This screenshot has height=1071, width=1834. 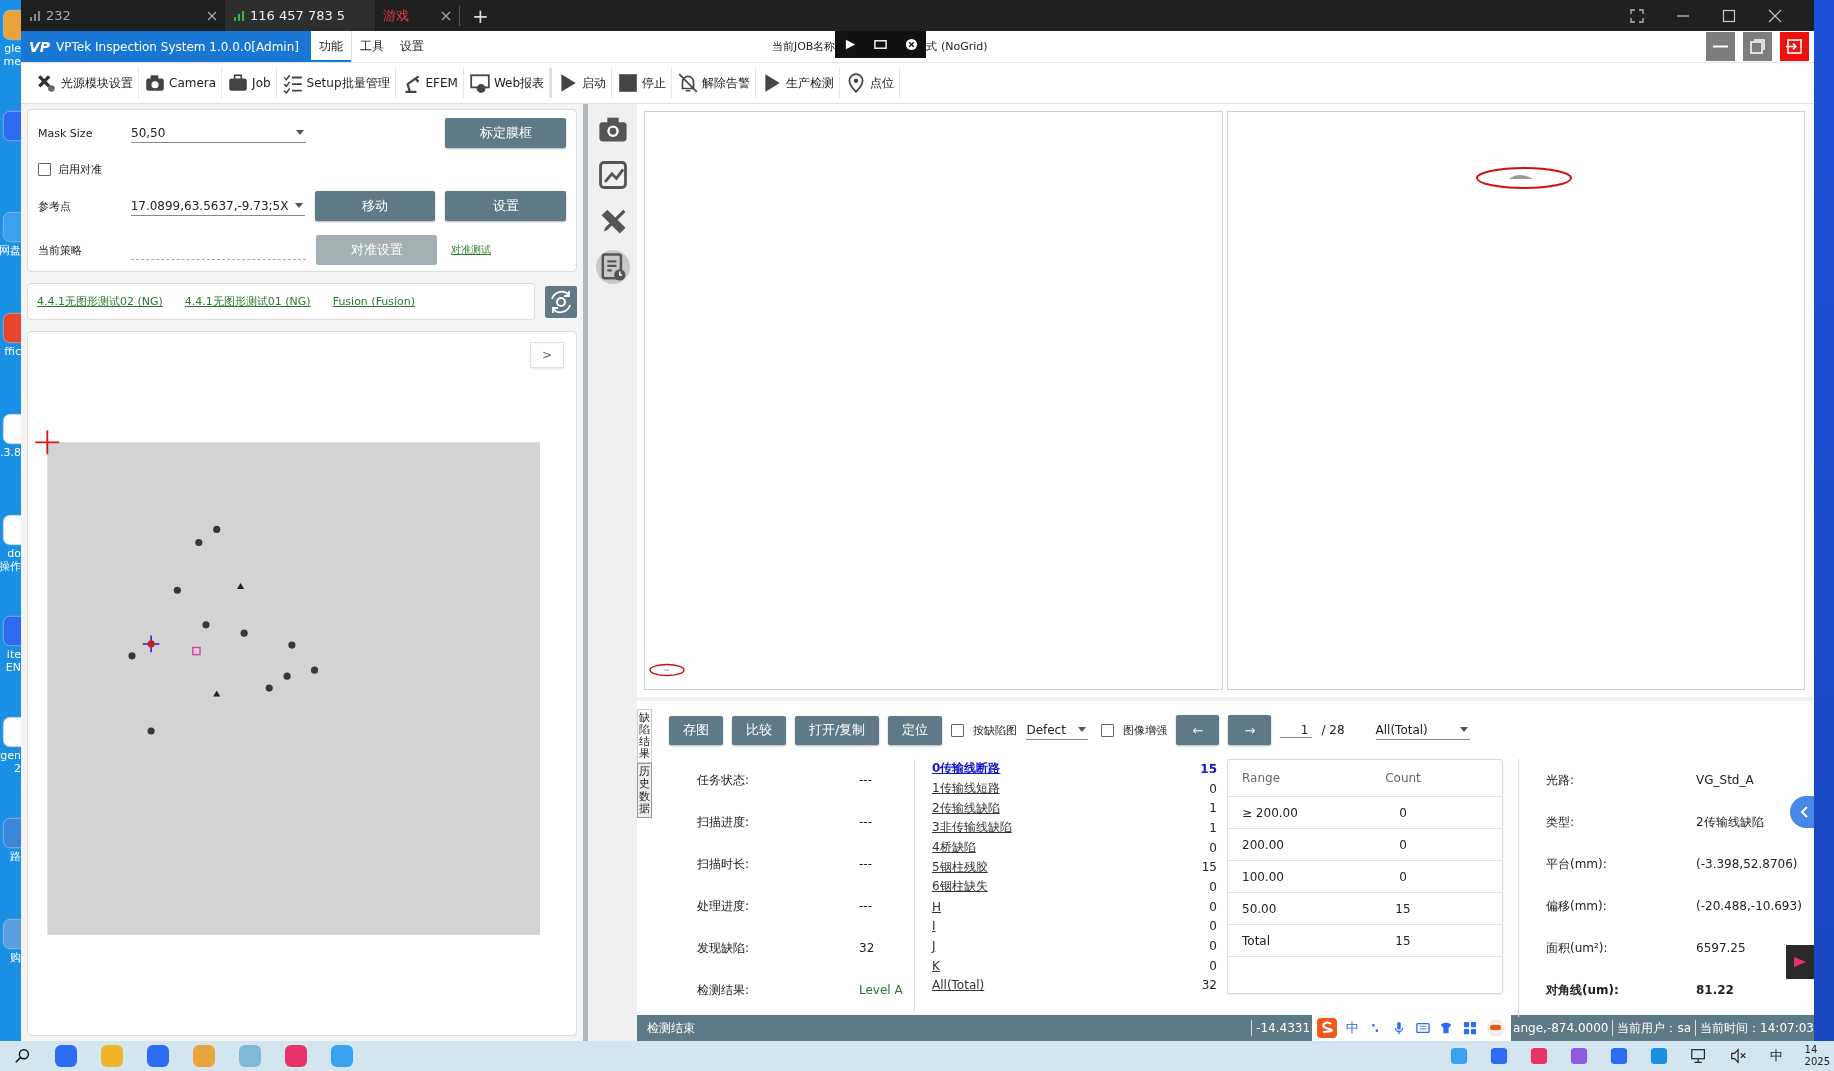 What do you see at coordinates (239, 15) in the screenshot?
I see `signal-icon` at bounding box center [239, 15].